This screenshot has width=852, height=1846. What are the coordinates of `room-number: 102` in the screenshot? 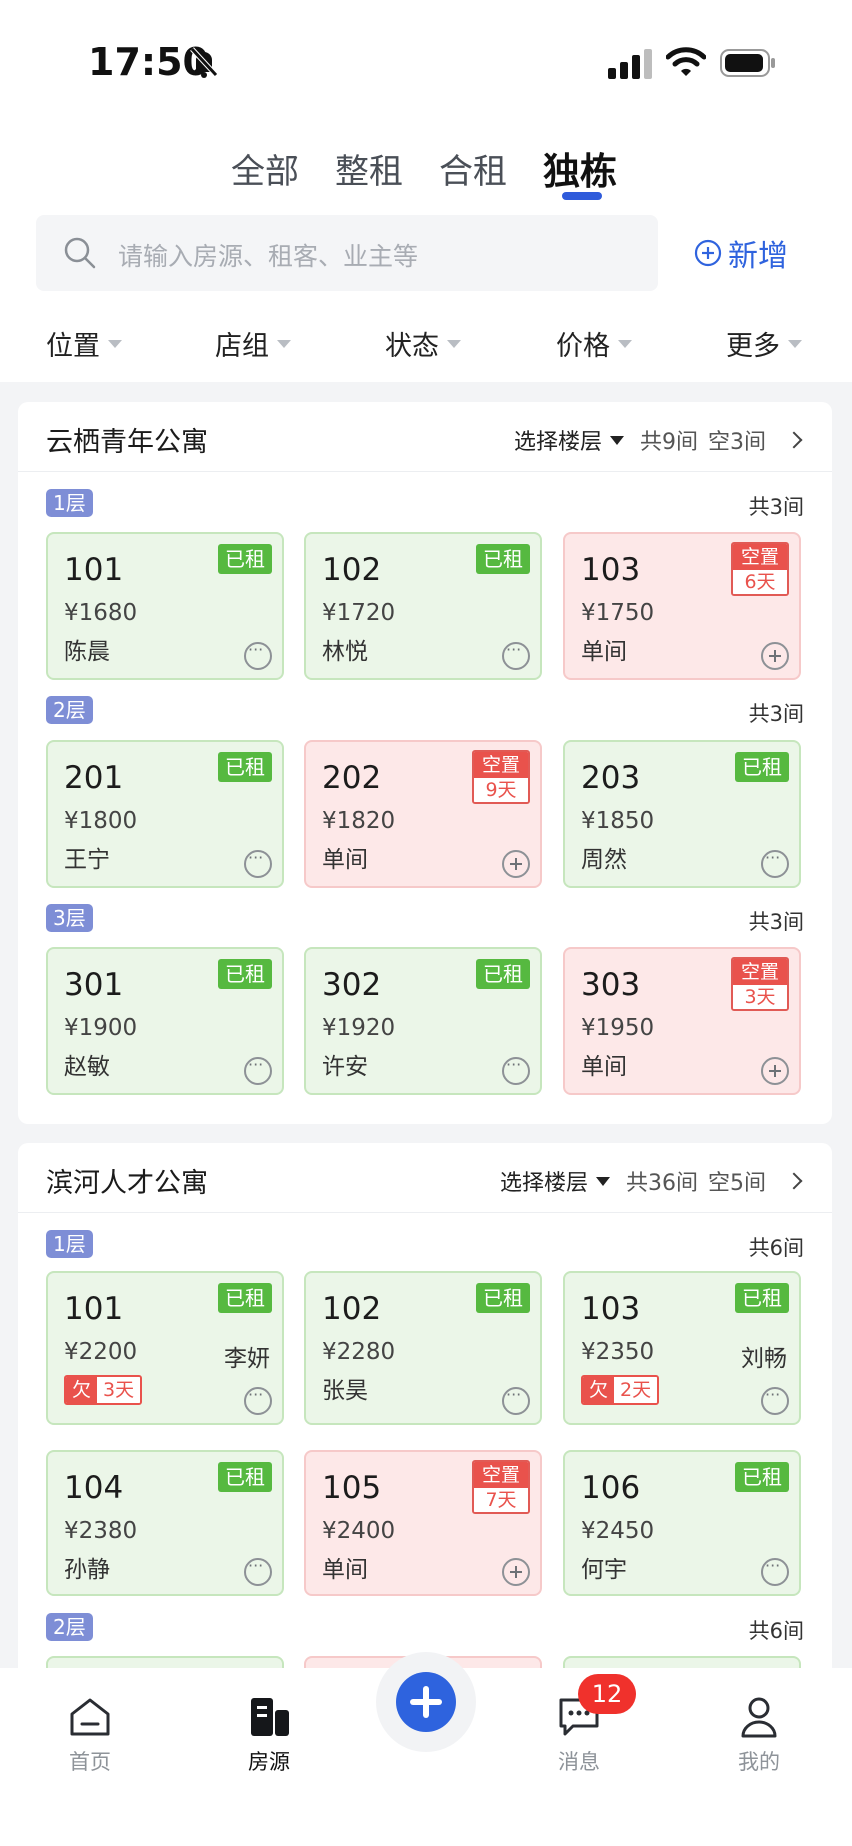 It's located at (352, 570).